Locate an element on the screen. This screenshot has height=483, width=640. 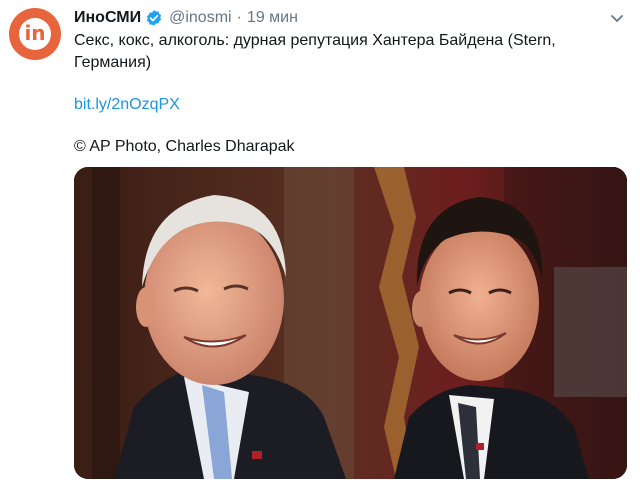
tweet-timestamp: 19 мин is located at coordinates (272, 18).